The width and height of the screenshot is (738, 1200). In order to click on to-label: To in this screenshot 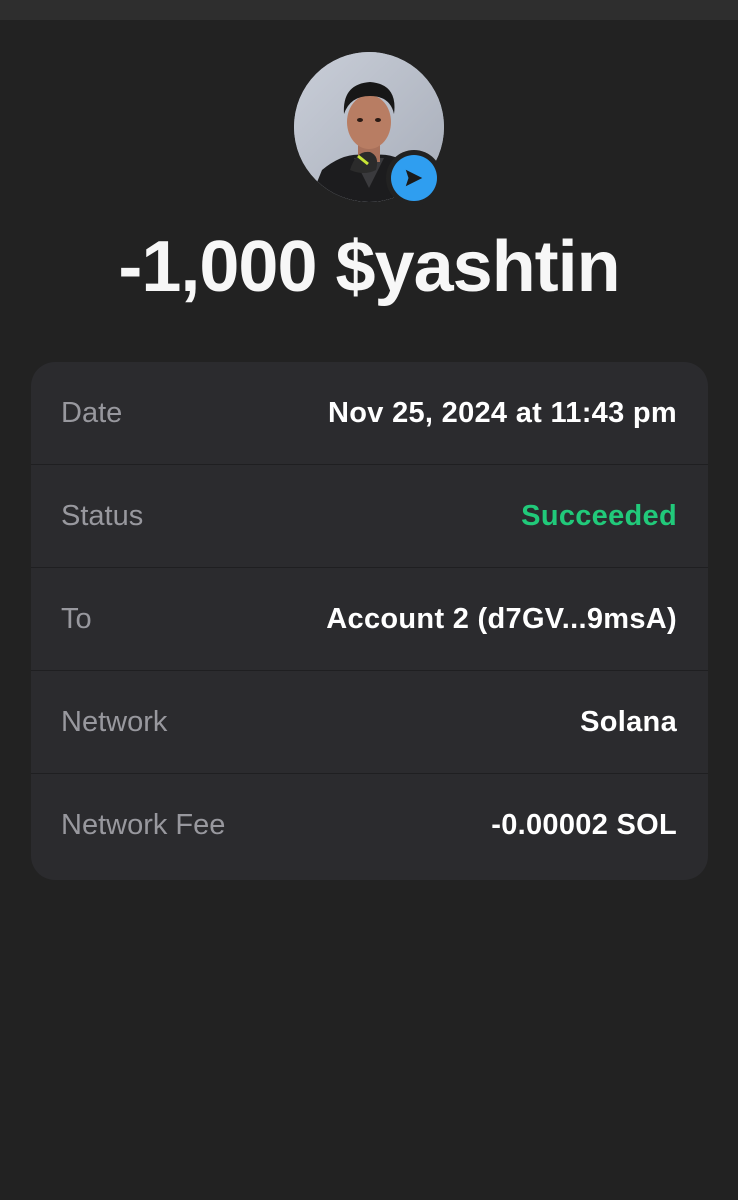, I will do `click(76, 618)`.